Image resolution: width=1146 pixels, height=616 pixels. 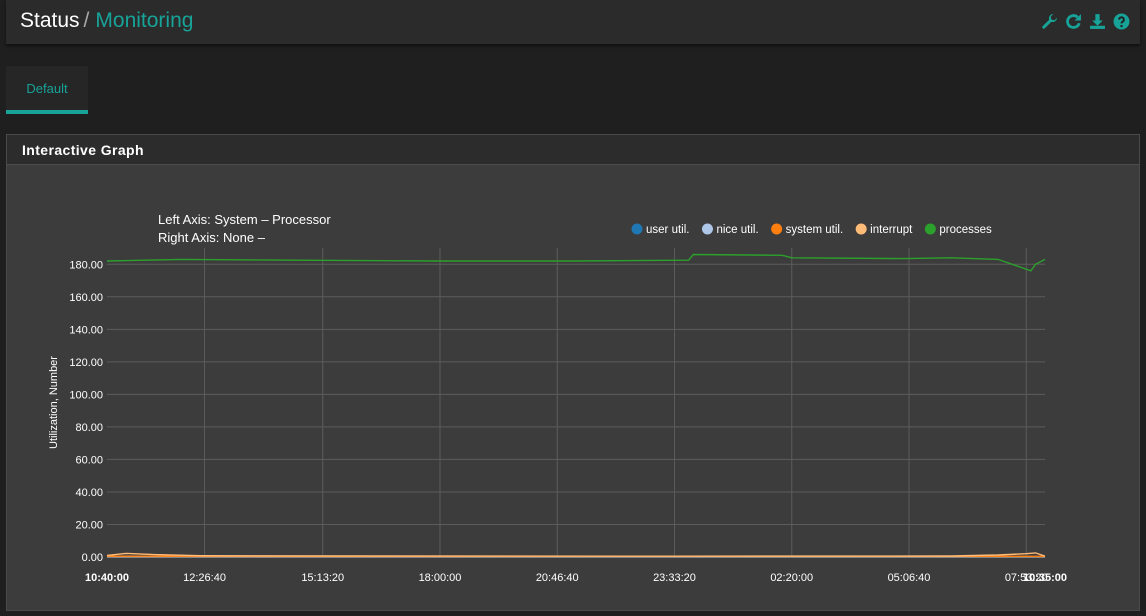 What do you see at coordinates (1085, 21) in the screenshot?
I see `header-toolbar` at bounding box center [1085, 21].